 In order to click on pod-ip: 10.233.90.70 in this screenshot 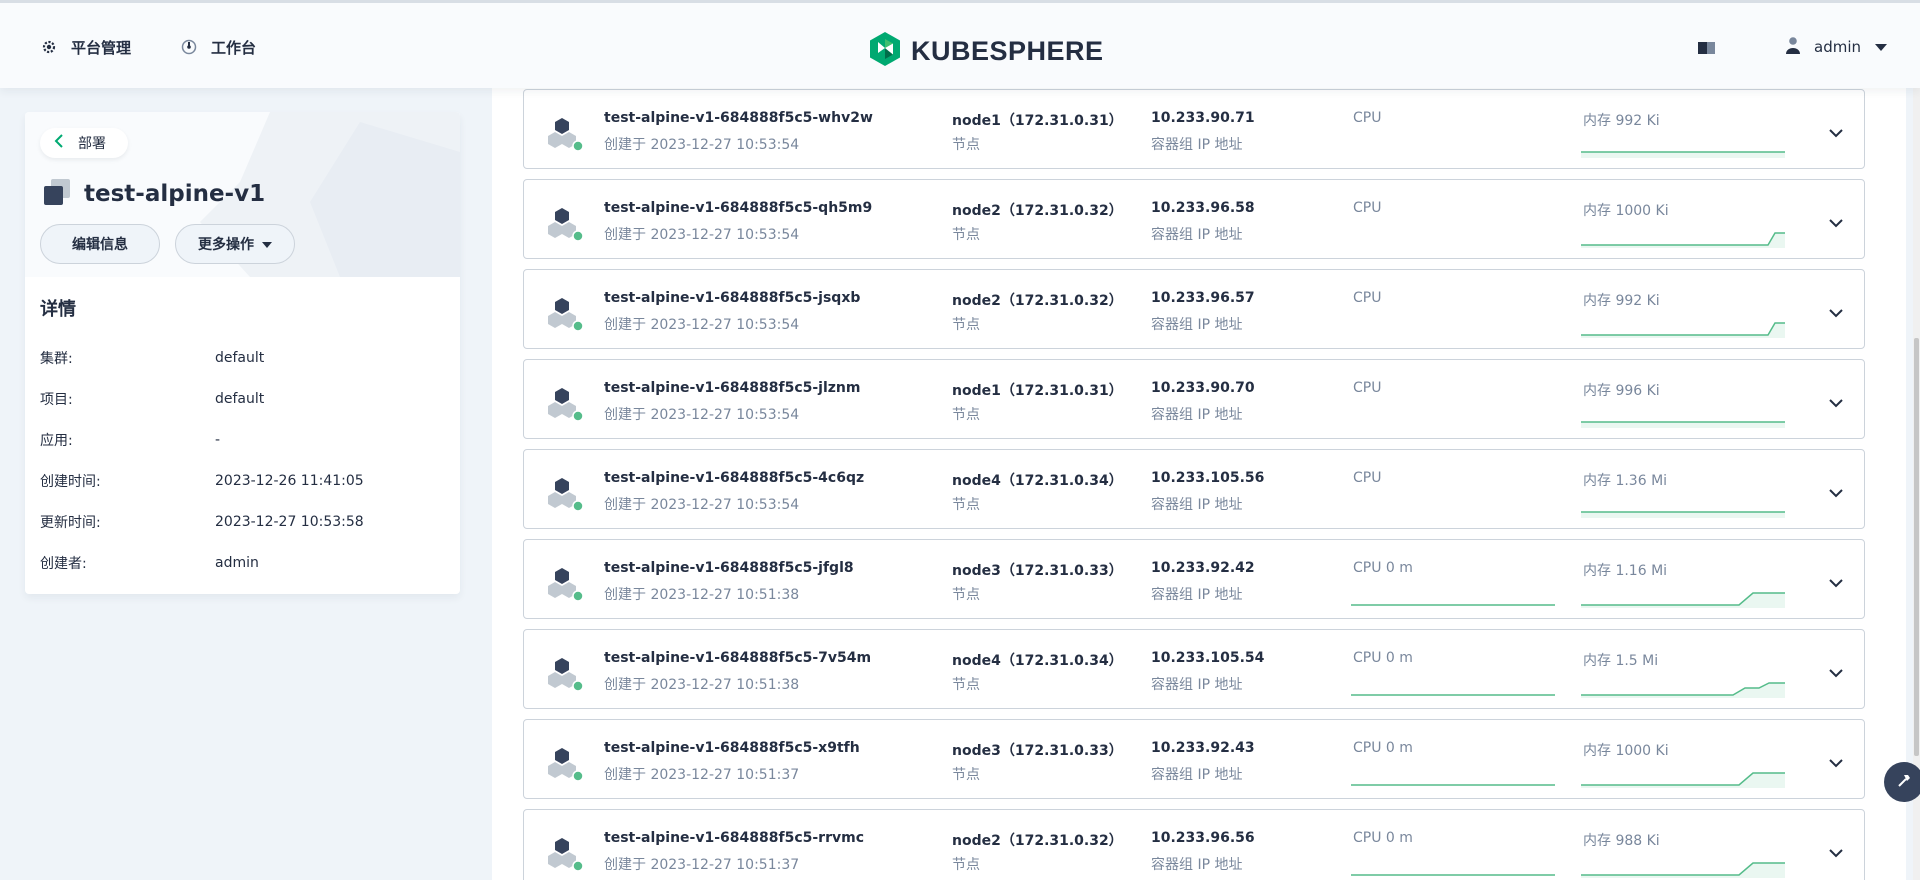, I will do `click(1203, 388)`.